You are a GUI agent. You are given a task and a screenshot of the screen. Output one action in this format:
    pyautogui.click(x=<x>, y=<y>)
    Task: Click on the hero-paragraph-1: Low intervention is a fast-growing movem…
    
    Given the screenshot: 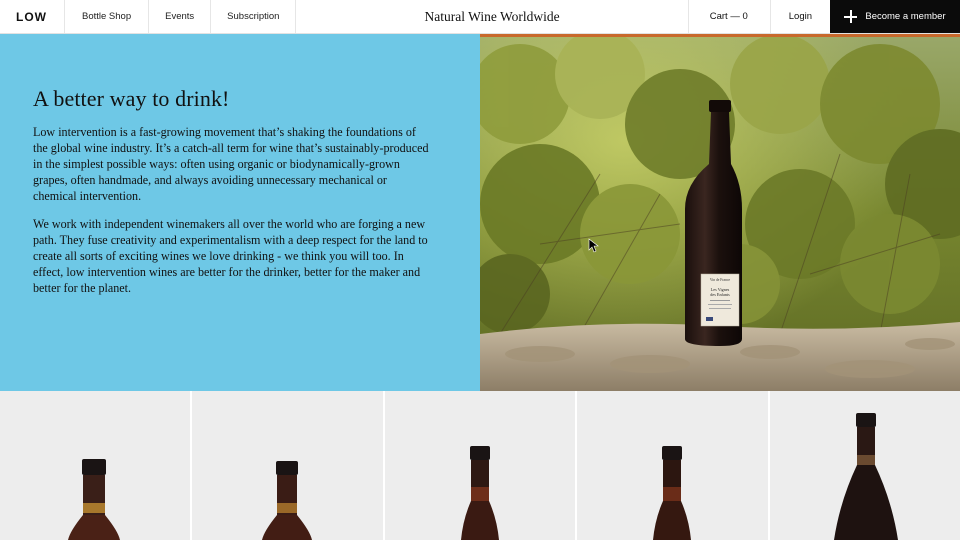 What is the action you would take?
    pyautogui.click(x=231, y=164)
    